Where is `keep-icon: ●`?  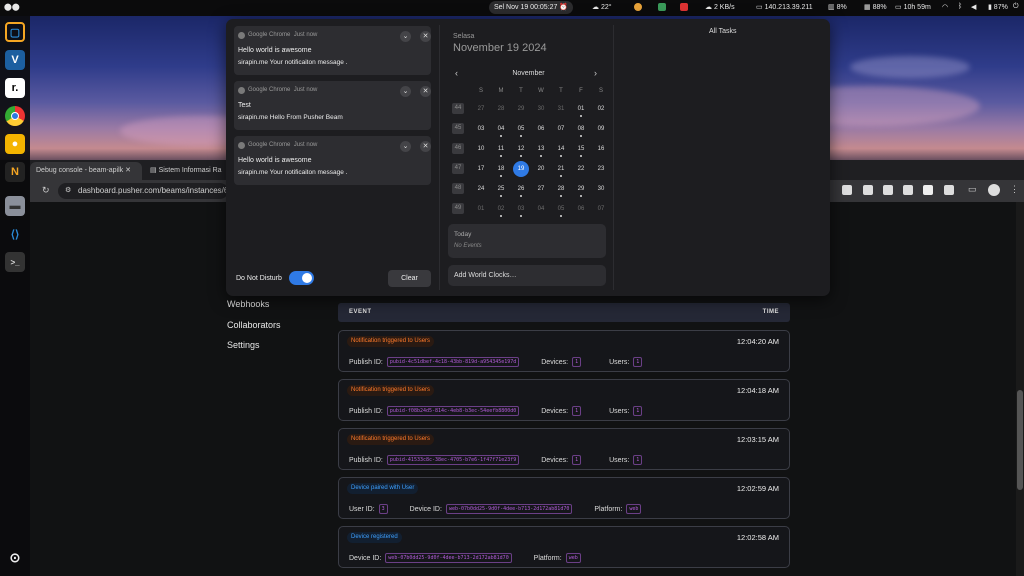
keep-icon: ● is located at coordinates (15, 144).